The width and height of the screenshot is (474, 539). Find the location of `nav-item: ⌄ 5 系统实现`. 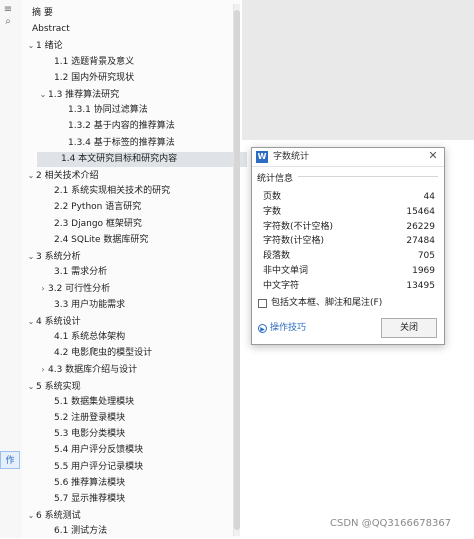

nav-item: ⌄ 5 系统实现 is located at coordinates (53, 386).